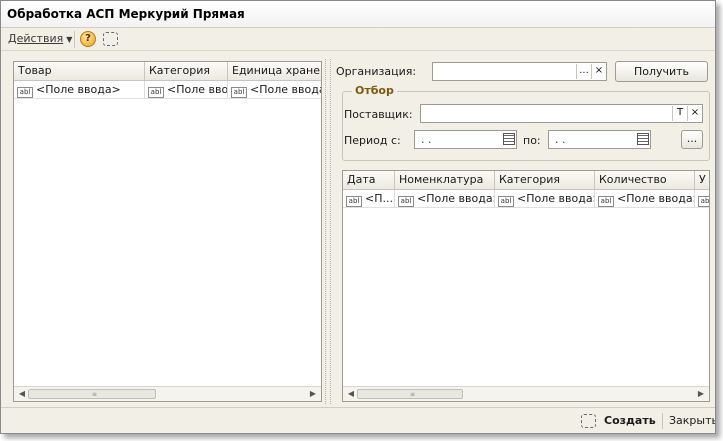 The image size is (723, 441). I want to click on column-header-date: Дата, so click(369, 180).